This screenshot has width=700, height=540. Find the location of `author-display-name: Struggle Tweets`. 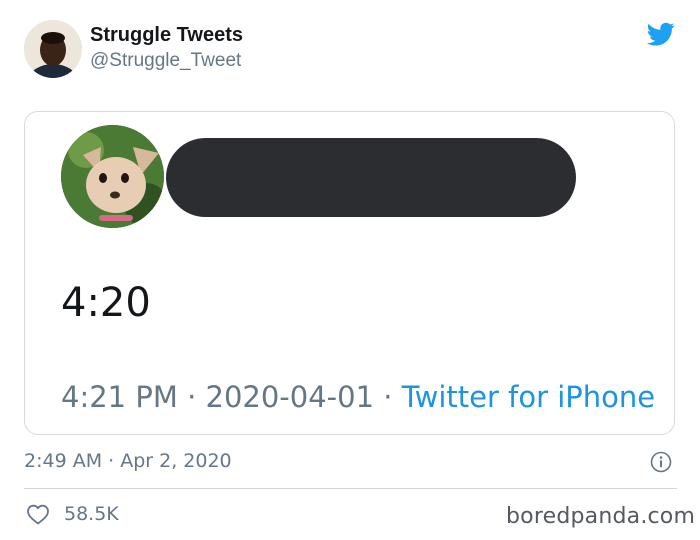

author-display-name: Struggle Tweets is located at coordinates (166, 35).